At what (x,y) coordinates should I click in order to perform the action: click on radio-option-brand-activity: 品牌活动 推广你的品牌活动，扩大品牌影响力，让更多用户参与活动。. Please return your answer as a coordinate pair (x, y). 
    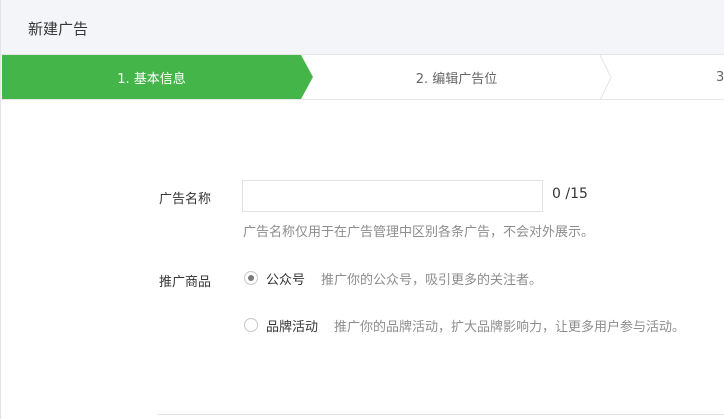
    Looking at the image, I should click on (465, 325).